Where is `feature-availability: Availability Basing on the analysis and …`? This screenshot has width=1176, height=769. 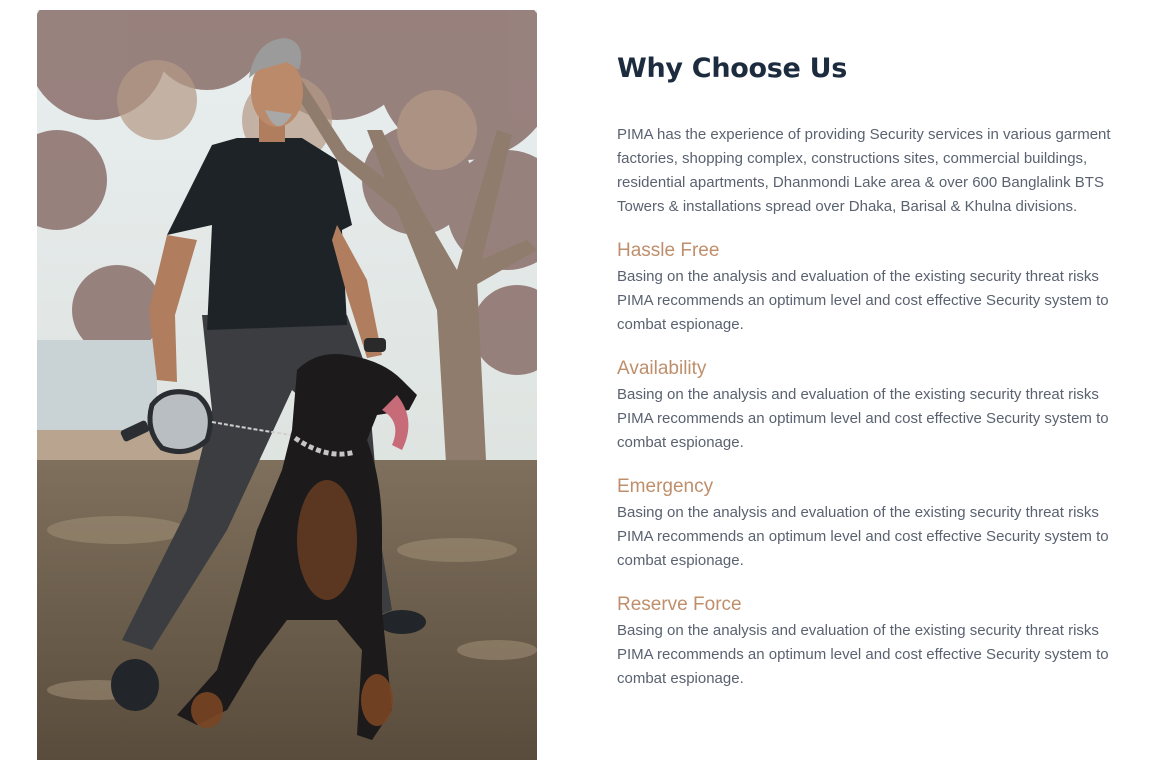
feature-availability: Availability Basing on the analysis and … is located at coordinates (877, 406).